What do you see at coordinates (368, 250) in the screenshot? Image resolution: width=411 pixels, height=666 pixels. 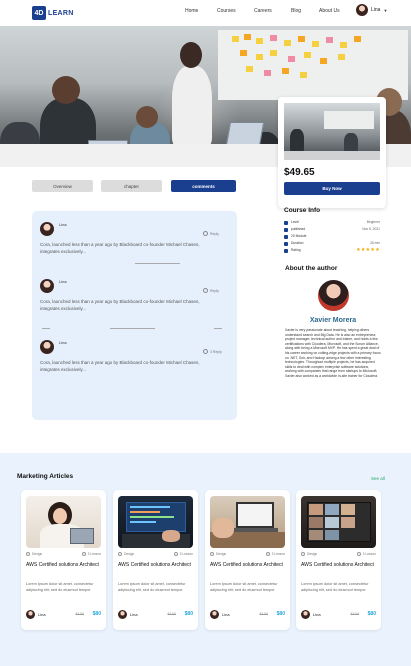 I see `star-rating: ★★★★★` at bounding box center [368, 250].